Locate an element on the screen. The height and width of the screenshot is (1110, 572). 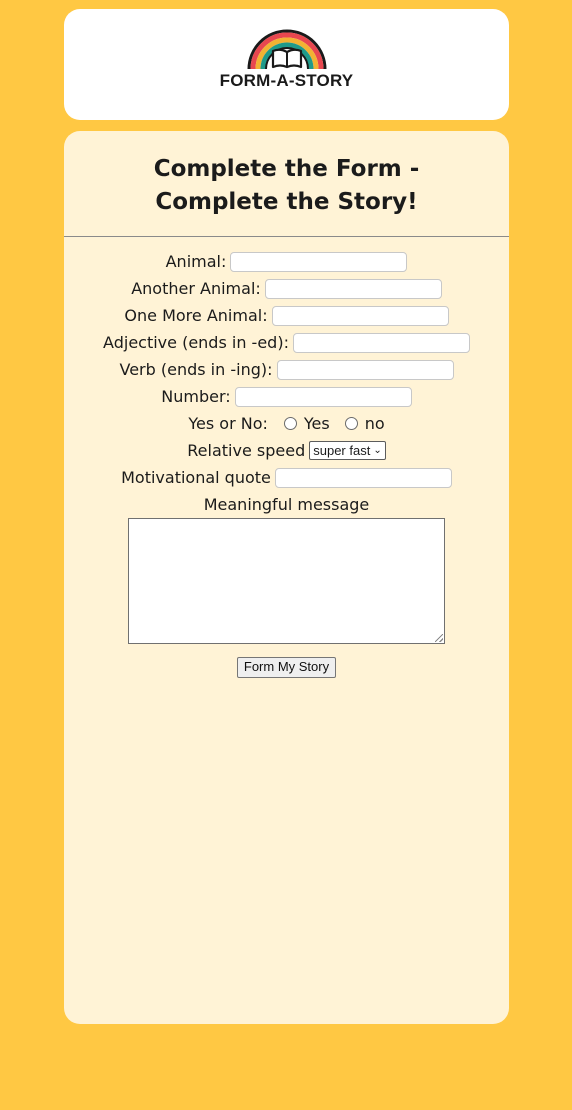
row-one-more-animal: One More Animal: is located at coordinates (286, 315).